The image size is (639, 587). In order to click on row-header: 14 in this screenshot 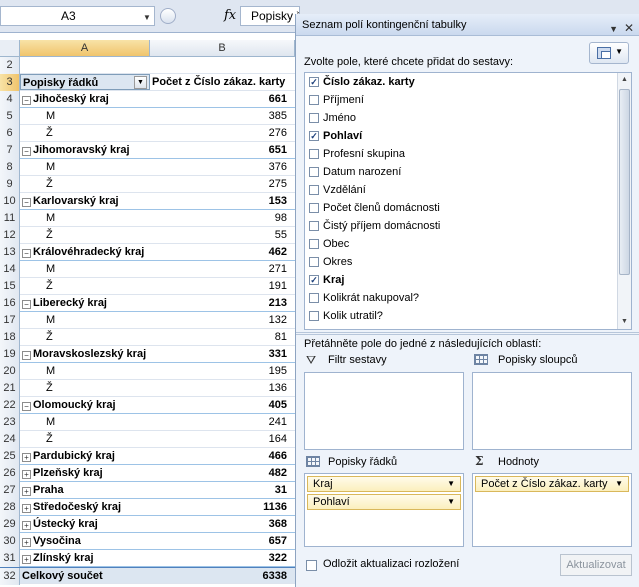, I will do `click(10, 269)`.